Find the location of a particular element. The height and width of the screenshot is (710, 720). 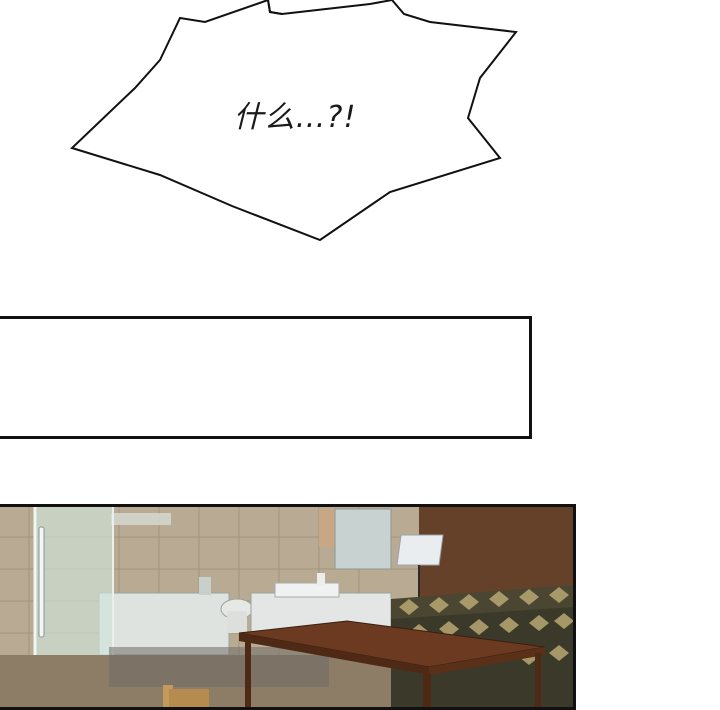

sink is located at coordinates (307, 590).